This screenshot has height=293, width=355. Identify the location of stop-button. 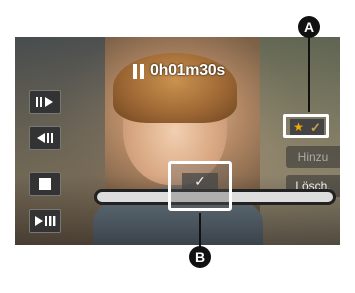
(45, 184).